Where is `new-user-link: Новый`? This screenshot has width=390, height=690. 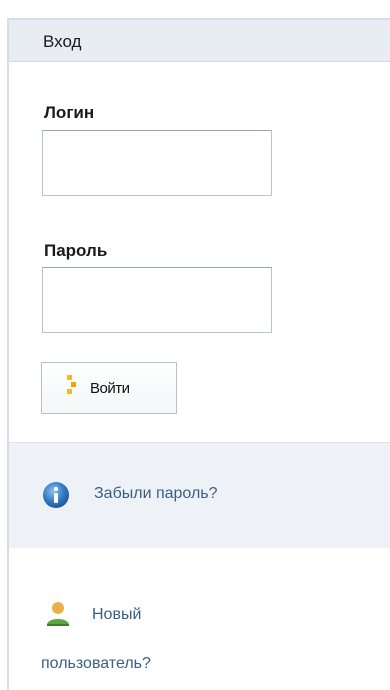 new-user-link: Новый is located at coordinates (116, 615).